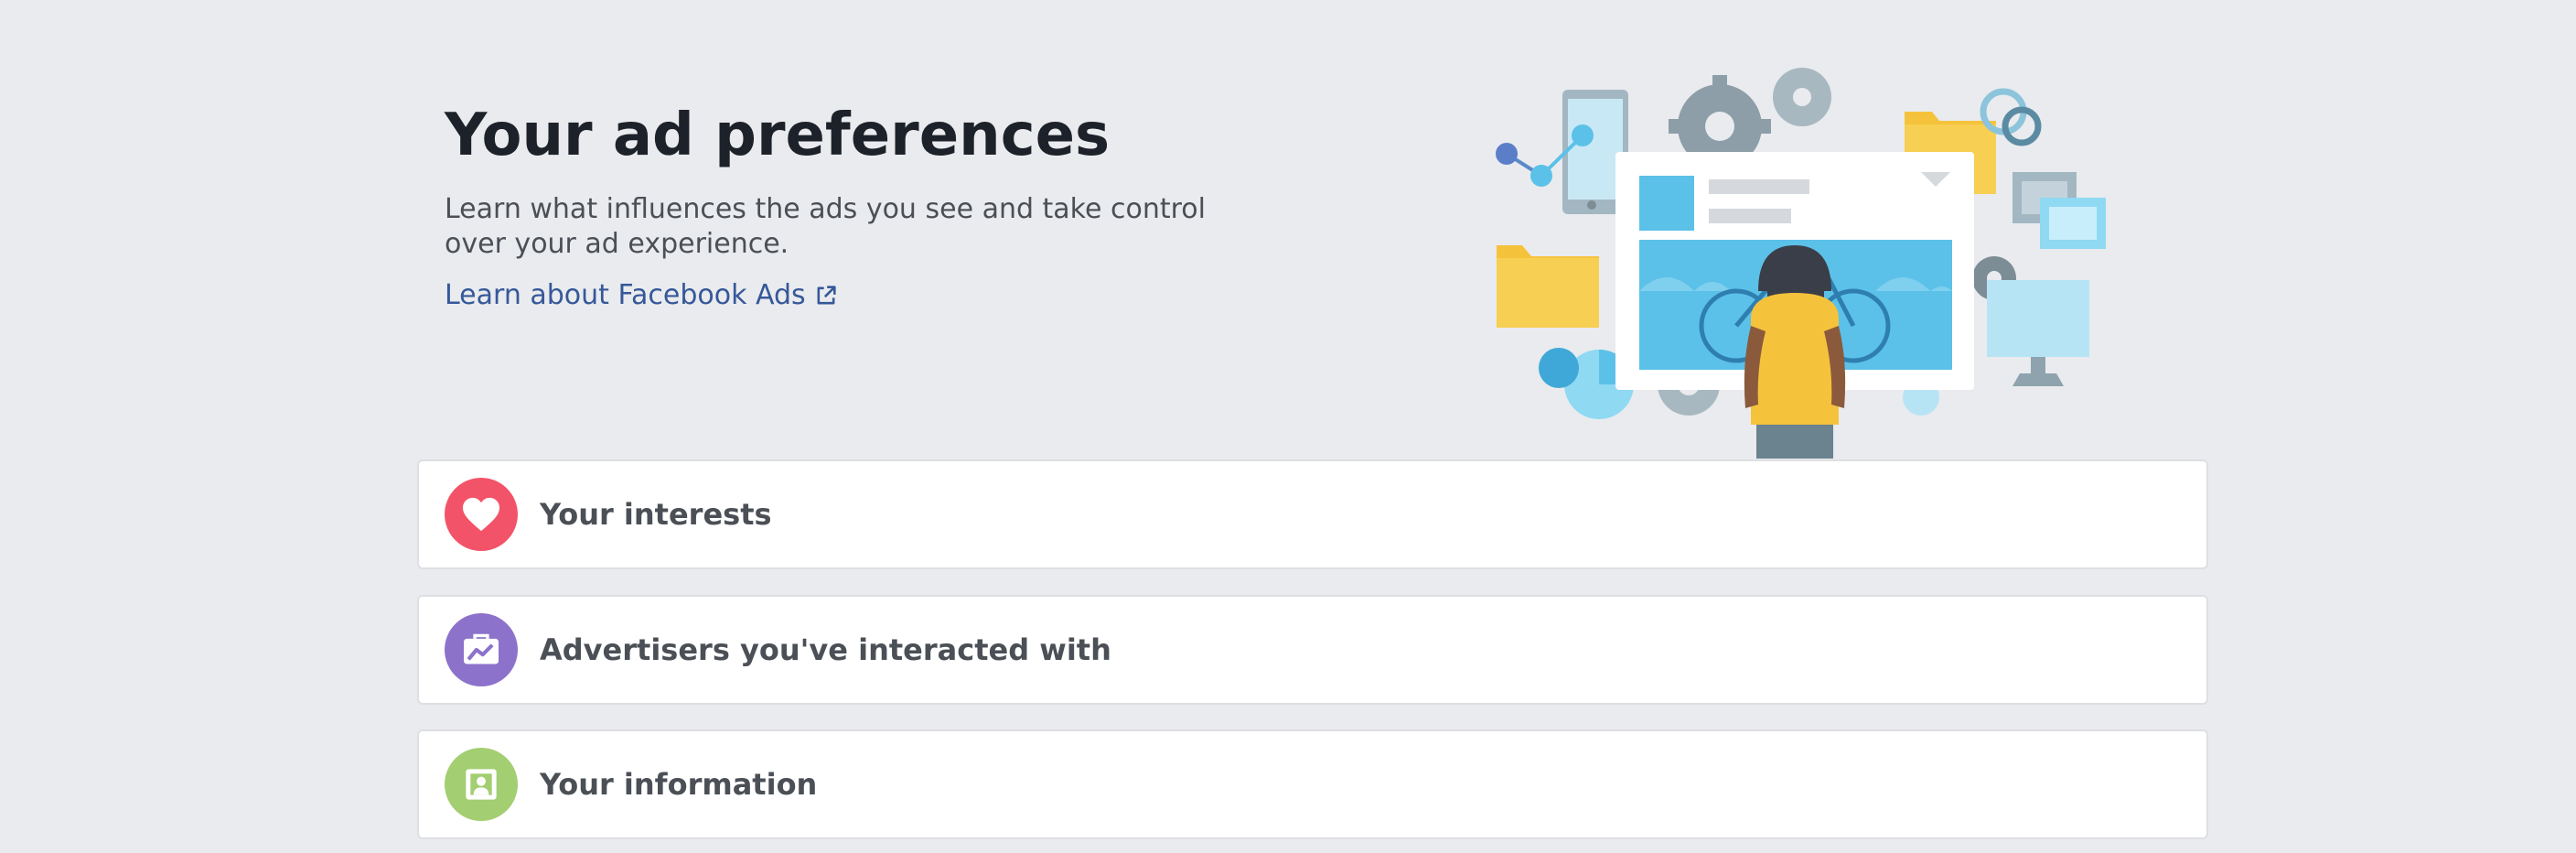  Describe the element at coordinates (825, 650) in the screenshot. I see `advertisers-label: Advertisers you've interacted with` at that location.